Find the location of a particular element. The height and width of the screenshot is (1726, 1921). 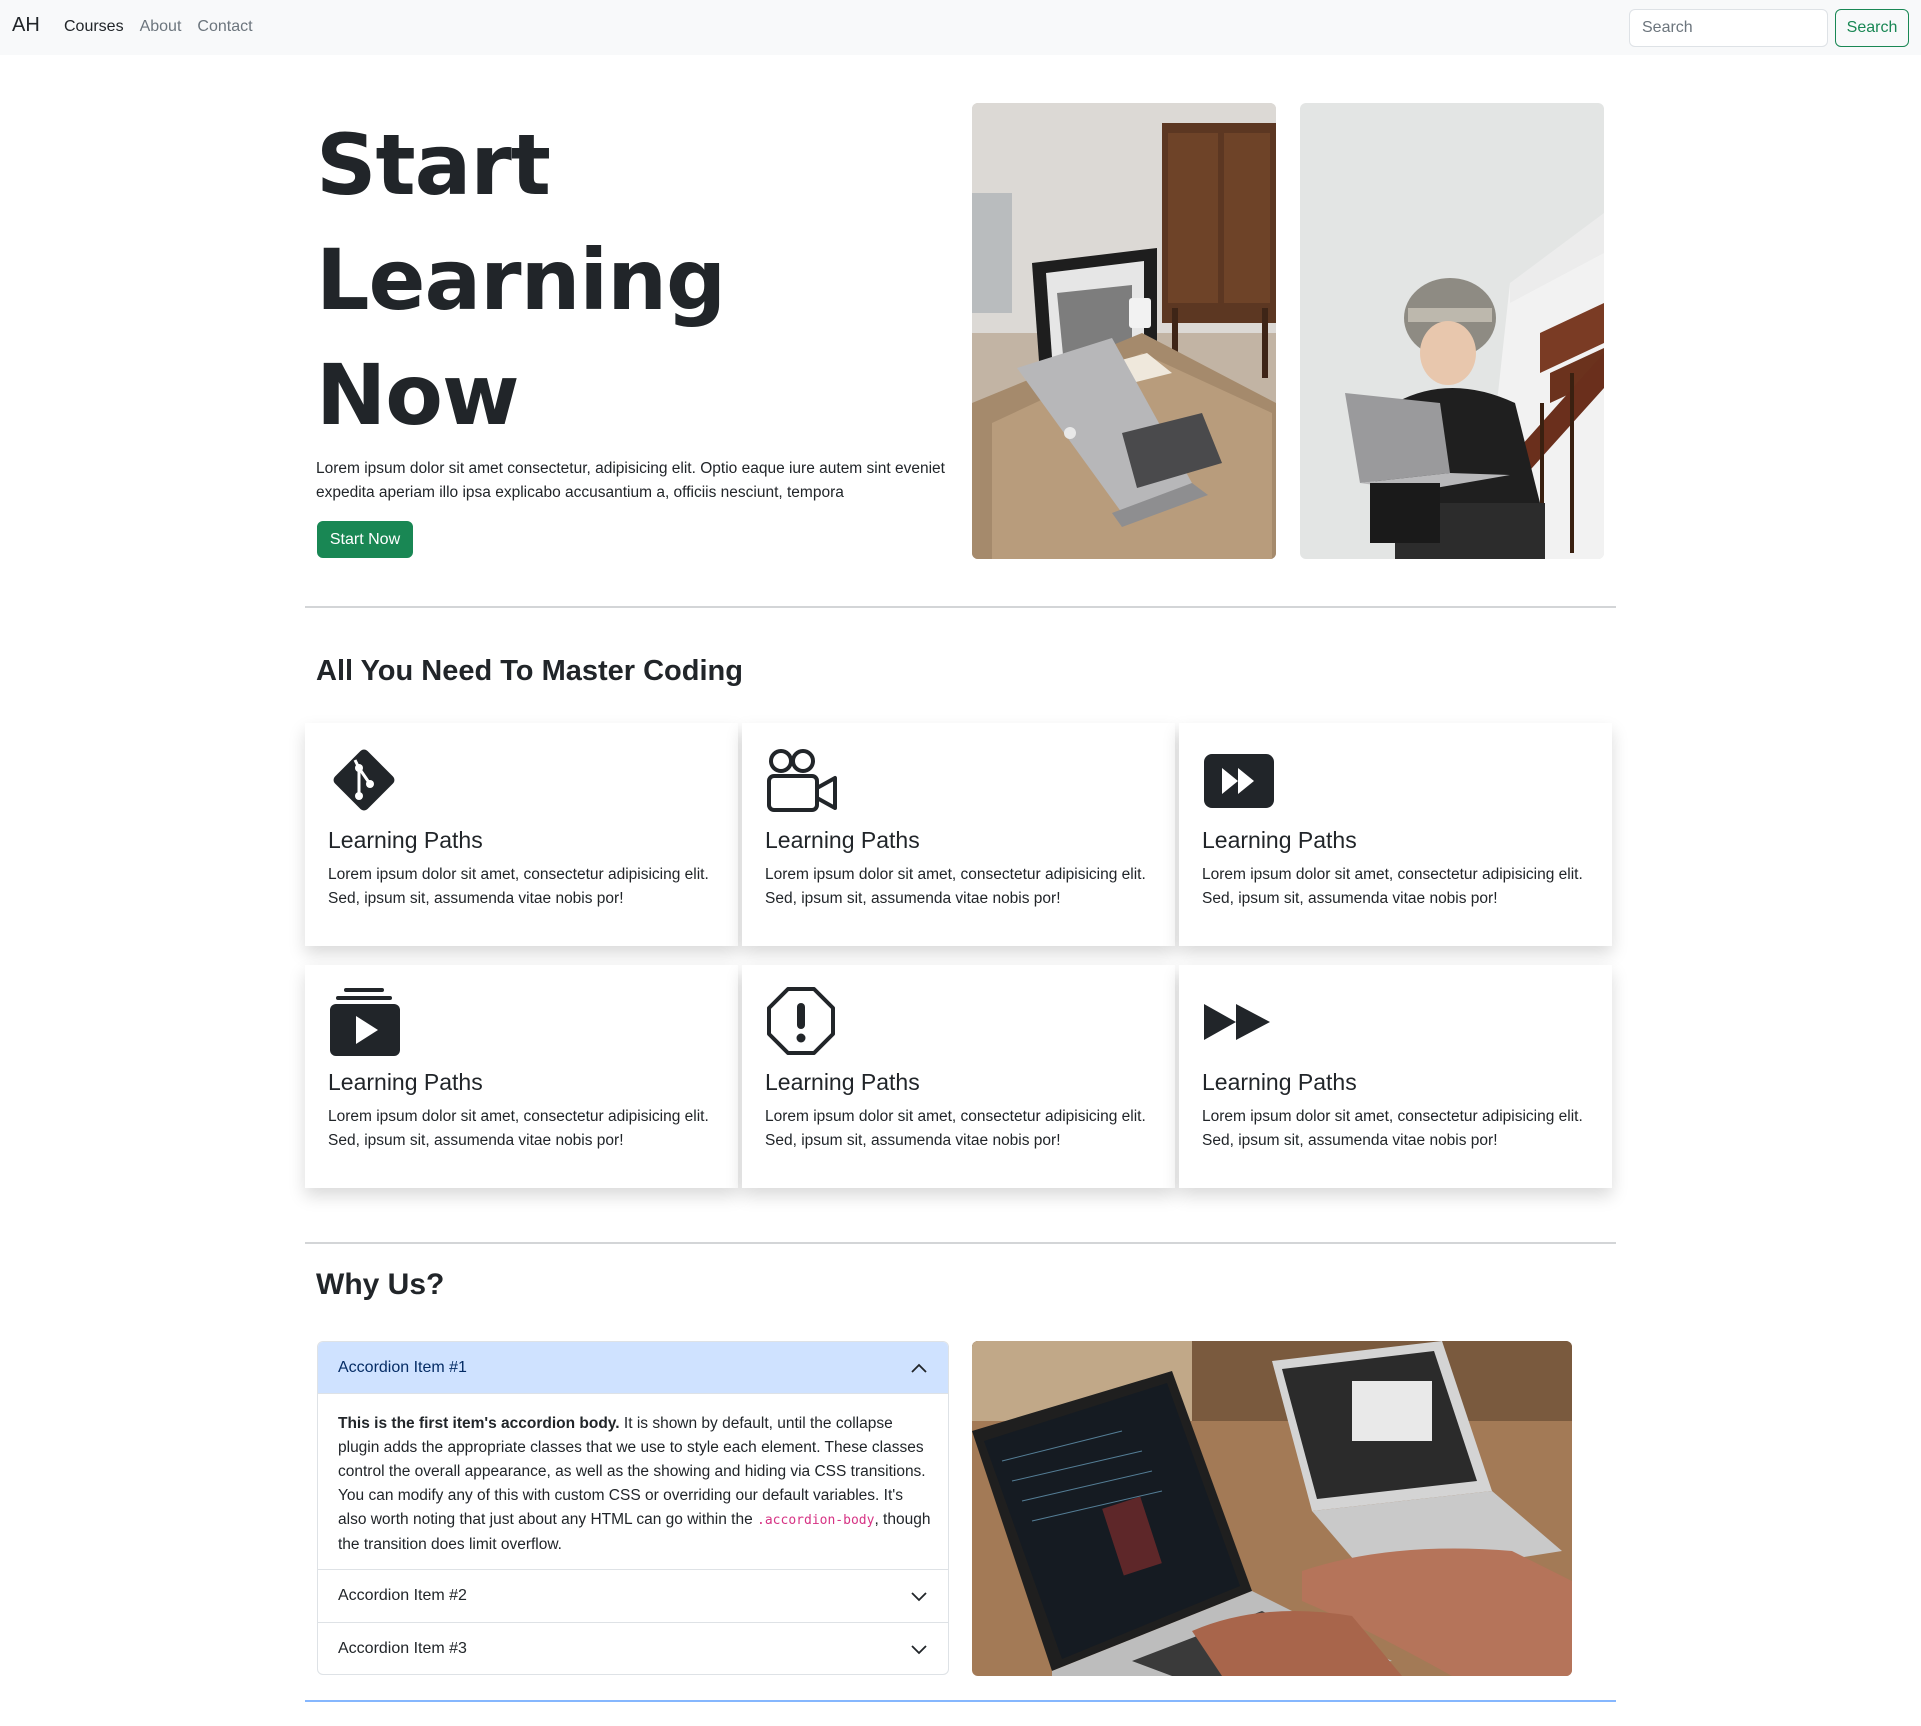

chevron-up-icon is located at coordinates (919, 1368).